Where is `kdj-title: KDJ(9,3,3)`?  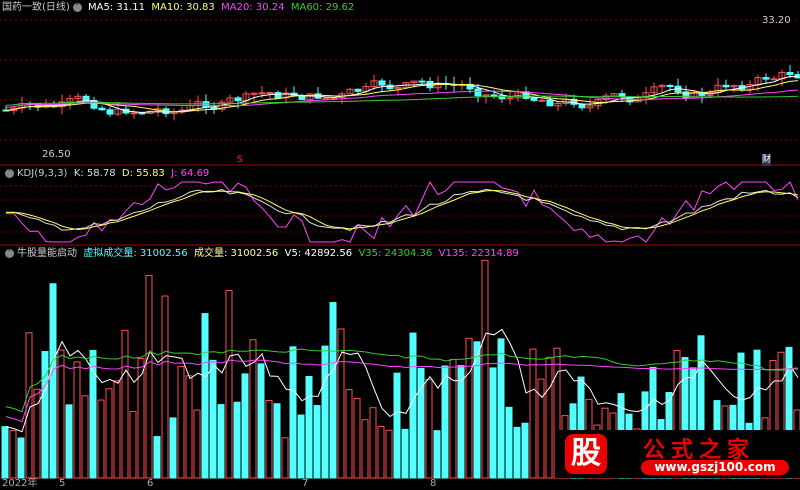 kdj-title: KDJ(9,3,3) is located at coordinates (42, 173).